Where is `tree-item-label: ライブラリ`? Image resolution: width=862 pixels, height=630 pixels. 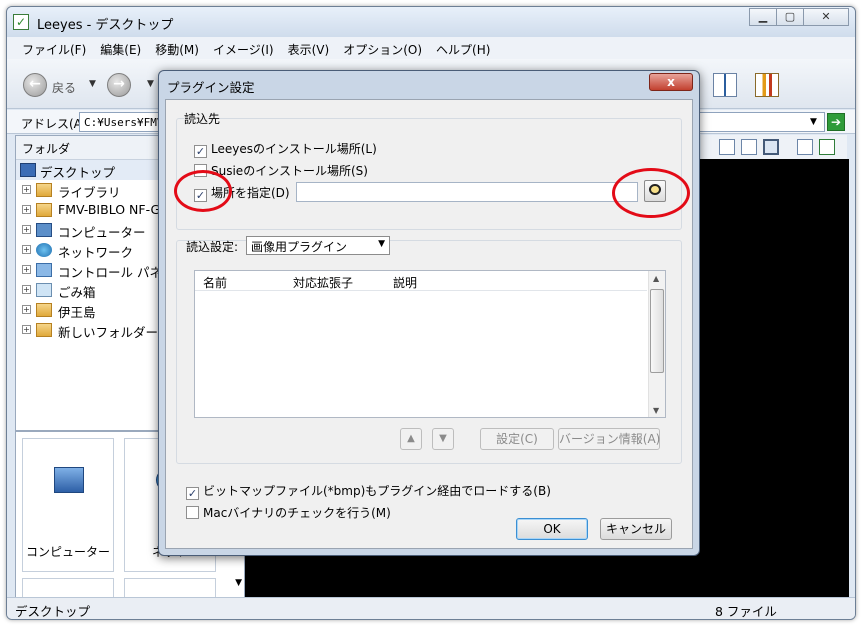 tree-item-label: ライブラリ is located at coordinates (89, 192).